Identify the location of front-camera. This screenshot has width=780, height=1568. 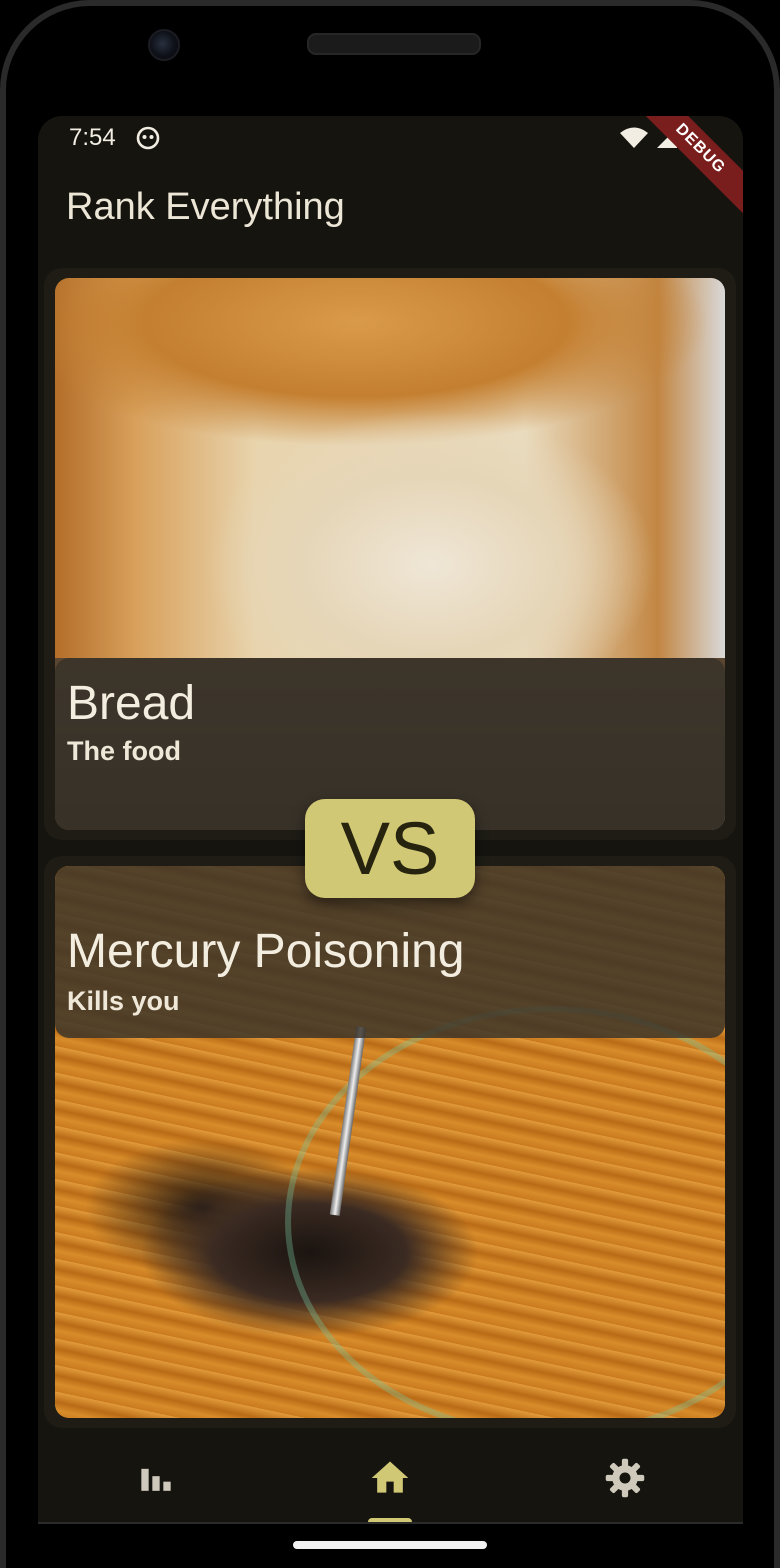
(164, 45).